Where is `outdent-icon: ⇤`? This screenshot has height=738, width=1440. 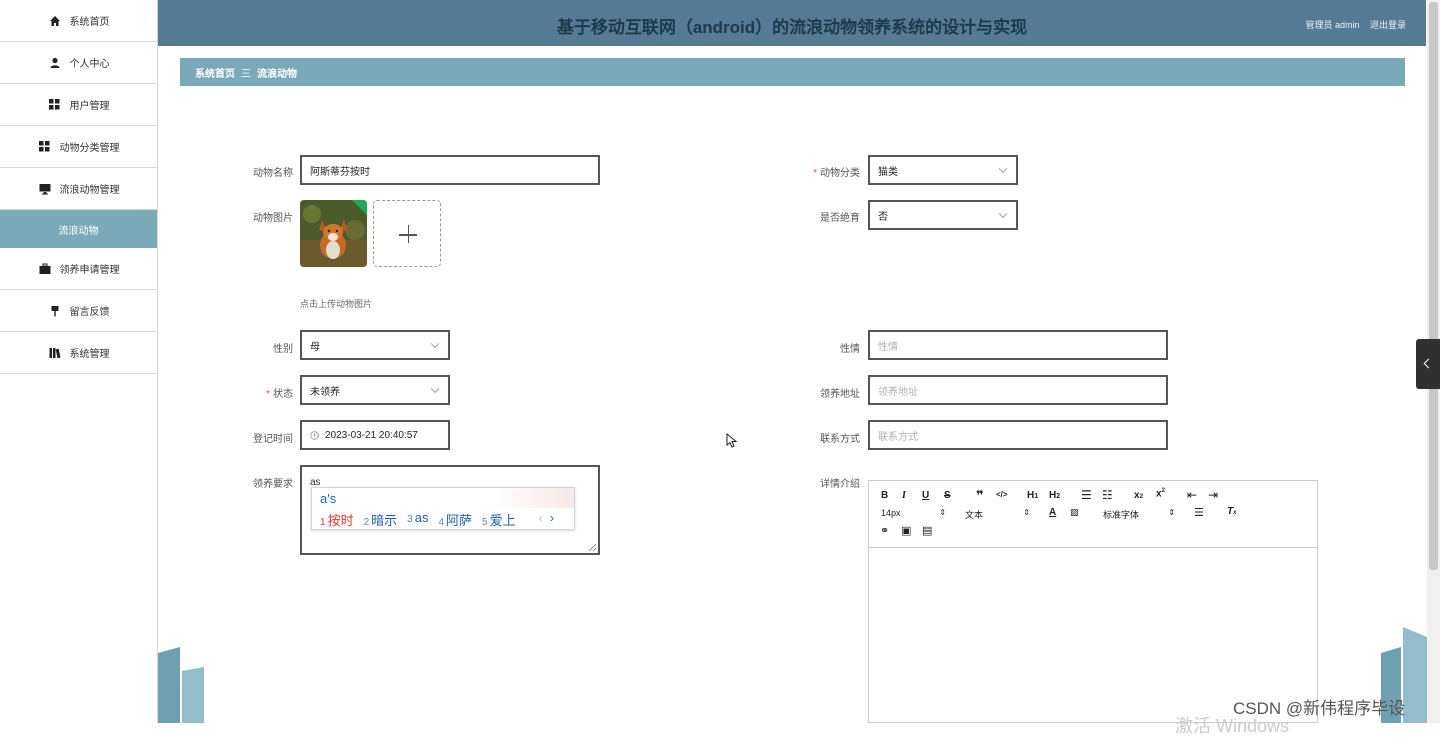 outdent-icon: ⇤ is located at coordinates (1192, 495).